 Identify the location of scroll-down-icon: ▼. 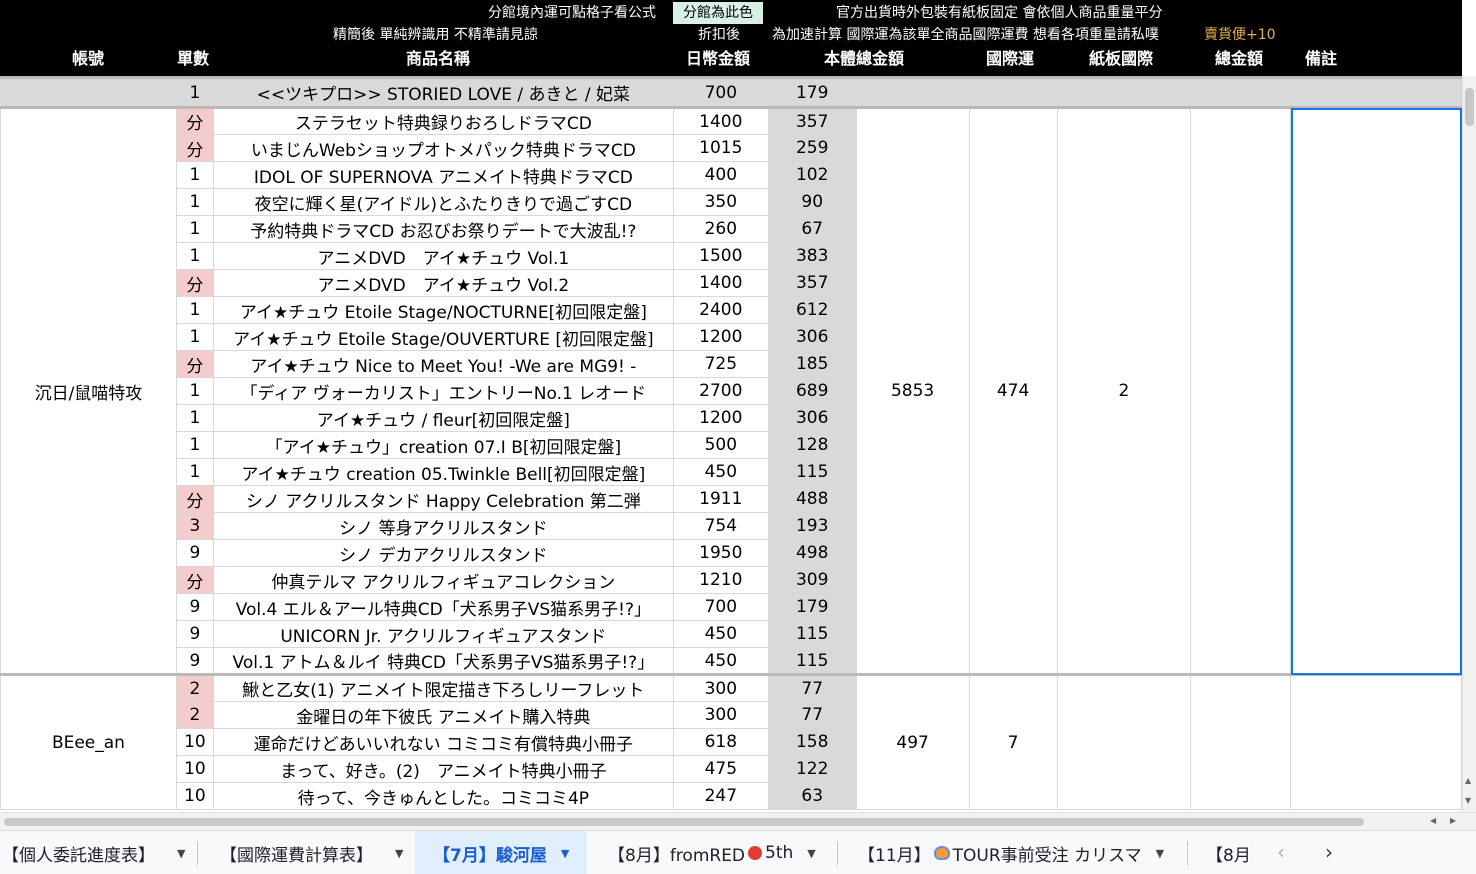
(1468, 800).